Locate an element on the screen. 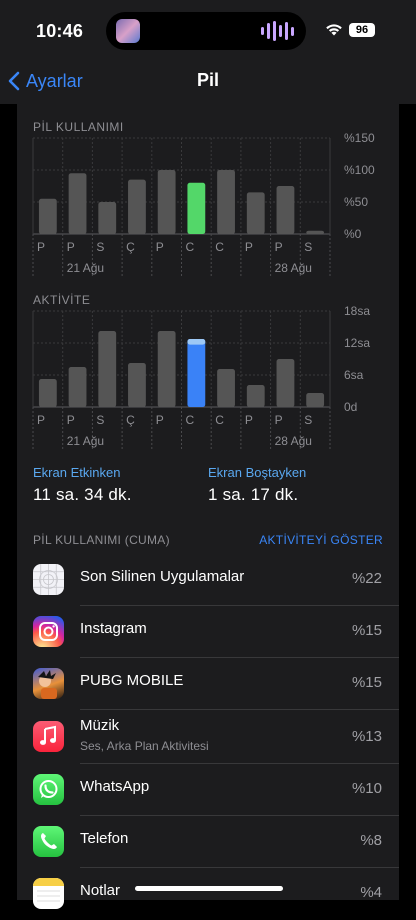 The image size is (416, 920). list-item: Telefon %8 is located at coordinates (208, 842).